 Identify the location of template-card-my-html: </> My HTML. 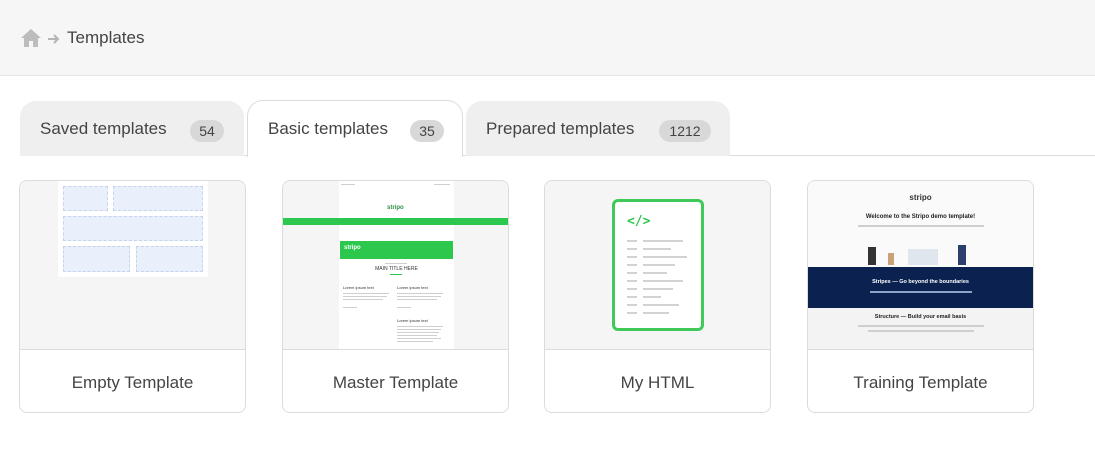
(657, 296).